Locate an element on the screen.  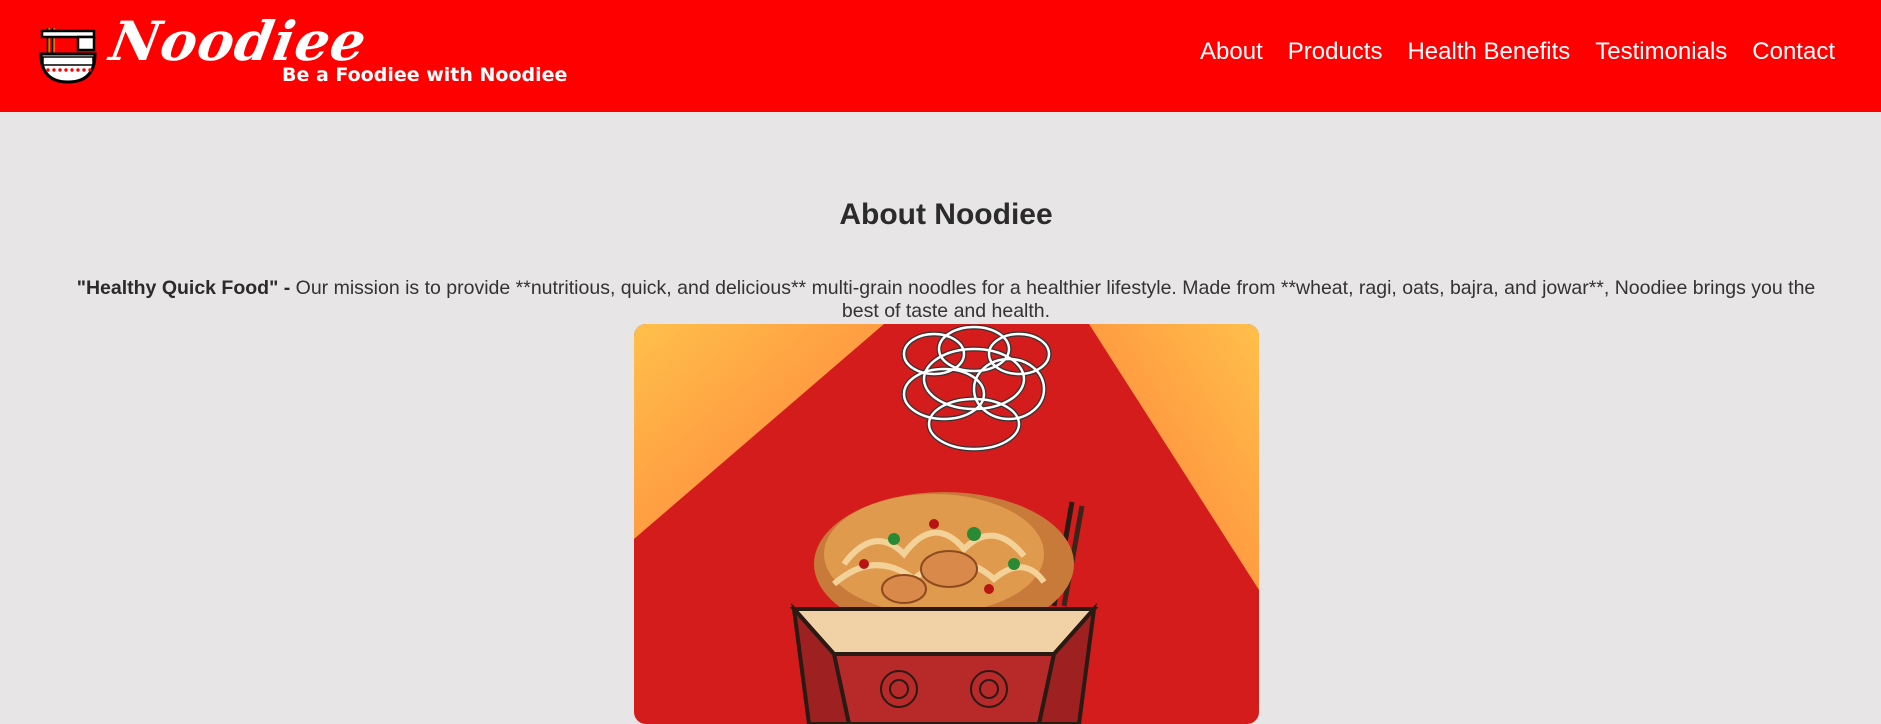
brand-name: Noodiee is located at coordinates (238, 41).